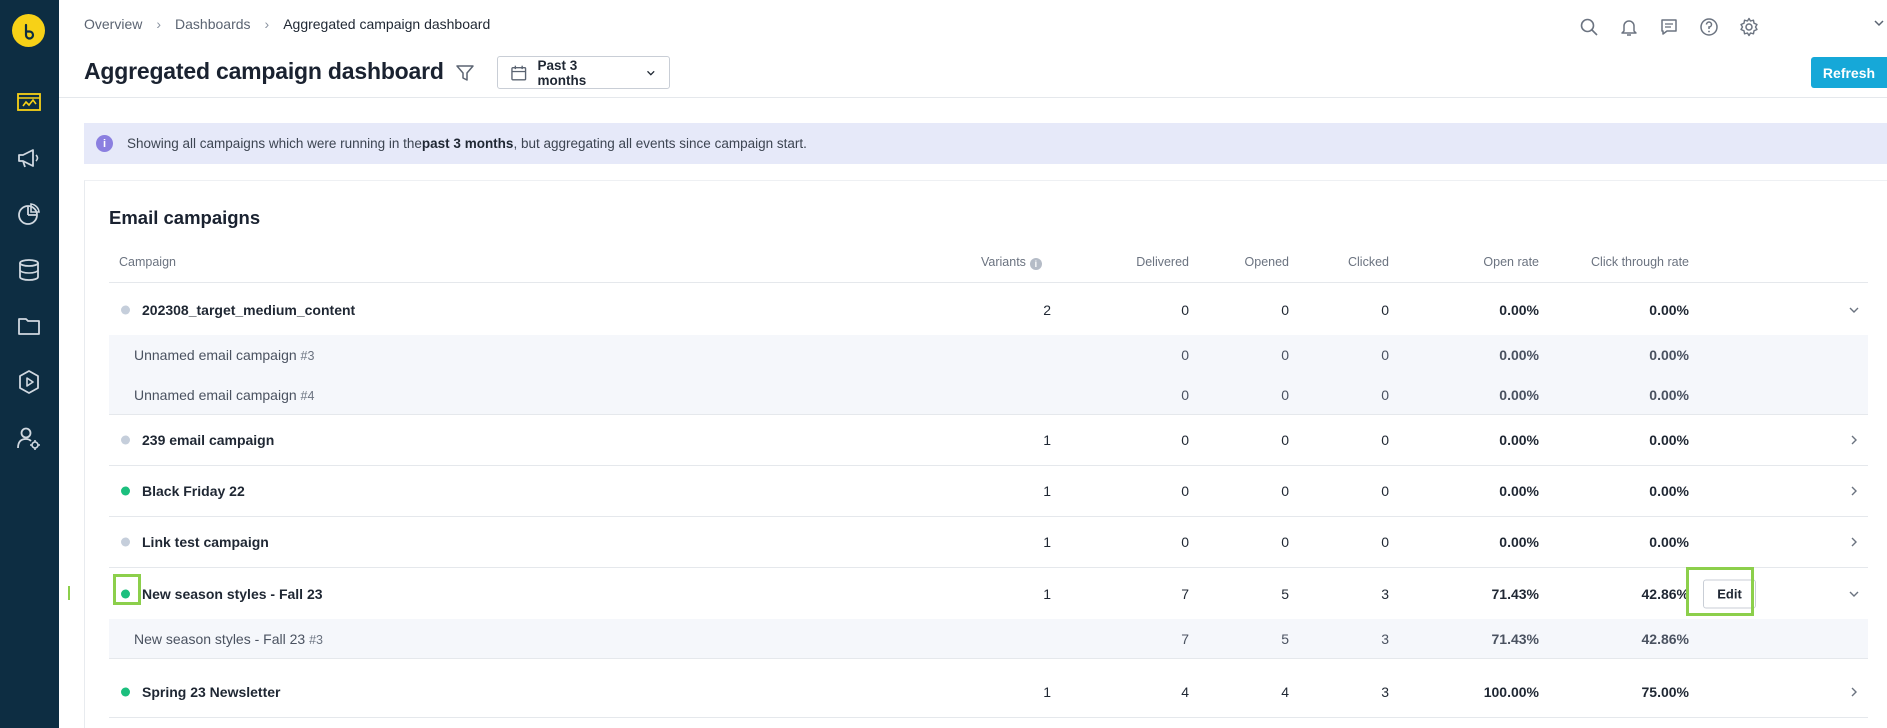  Describe the element at coordinates (208, 440) in the screenshot. I see `campaign-name: 239 email campaign` at that location.